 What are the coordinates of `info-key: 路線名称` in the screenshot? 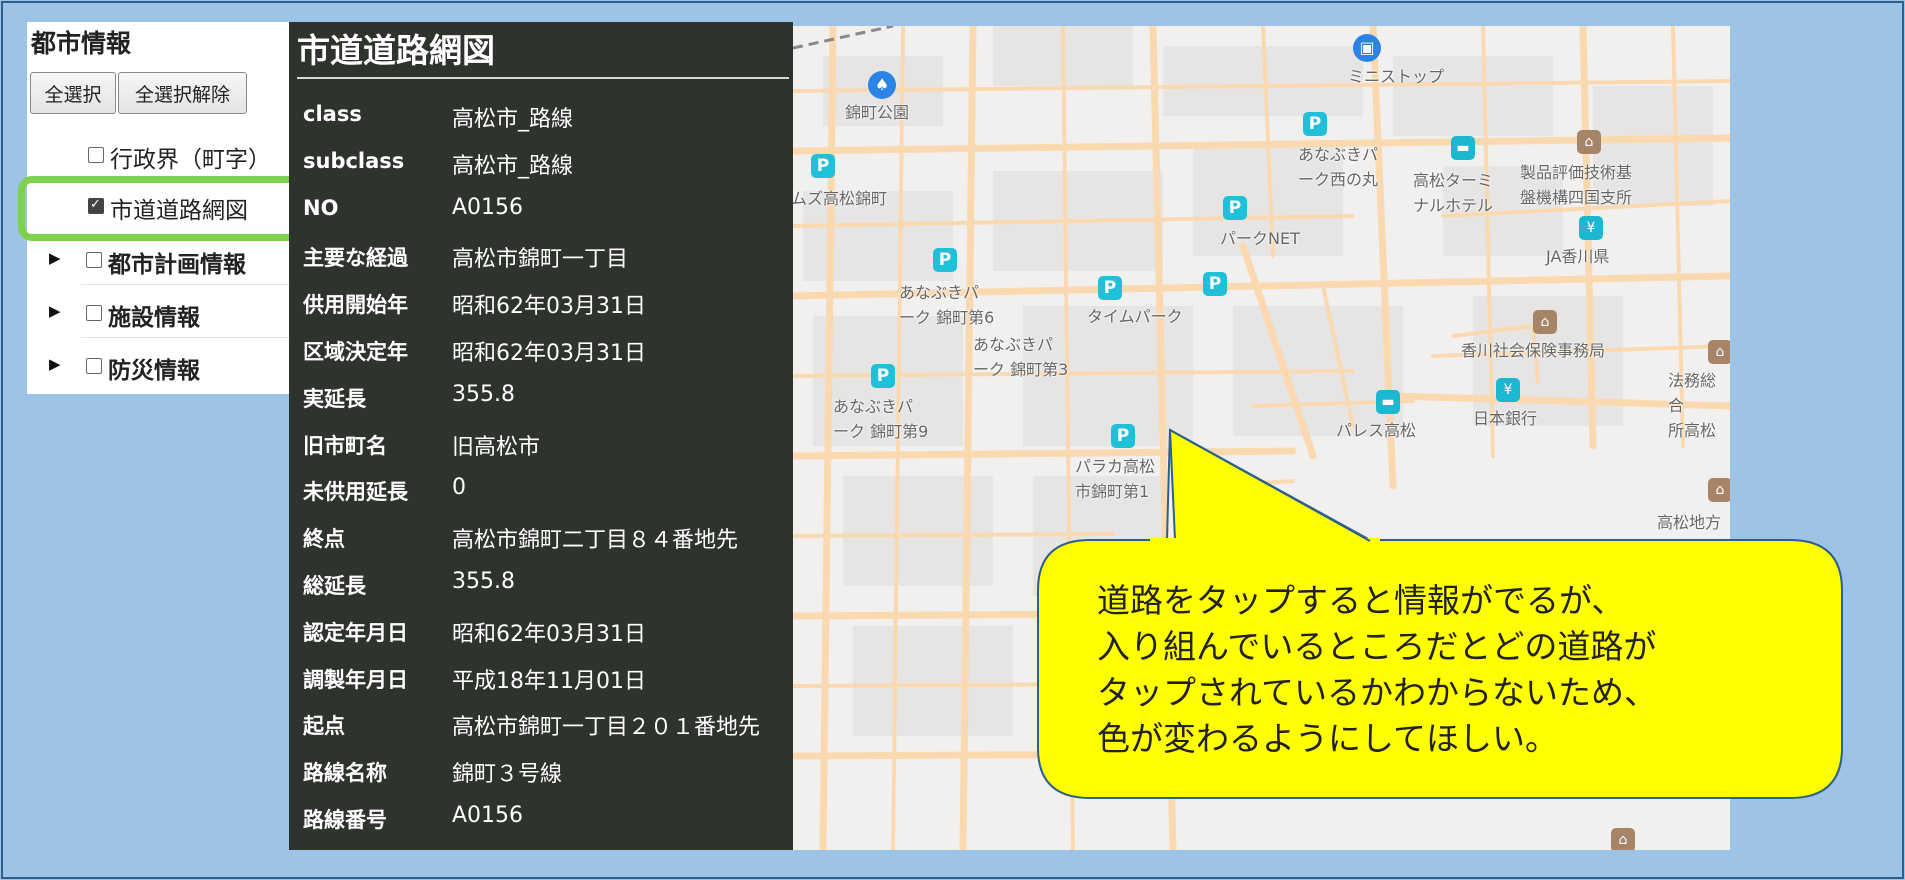 It's located at (345, 773).